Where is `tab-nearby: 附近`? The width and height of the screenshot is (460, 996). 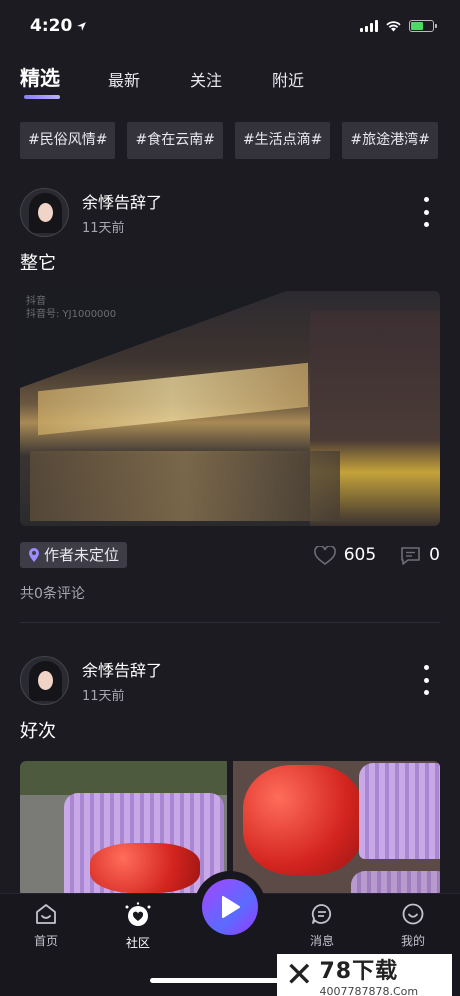 tab-nearby: 附近 is located at coordinates (288, 83).